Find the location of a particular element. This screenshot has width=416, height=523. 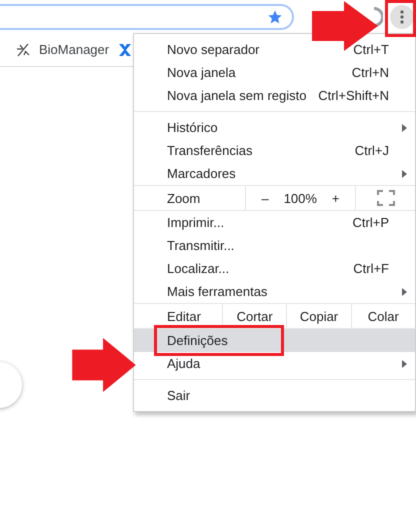

menu-item: Nova janela sem registo Ctrl+Shift+N is located at coordinates (274, 95).